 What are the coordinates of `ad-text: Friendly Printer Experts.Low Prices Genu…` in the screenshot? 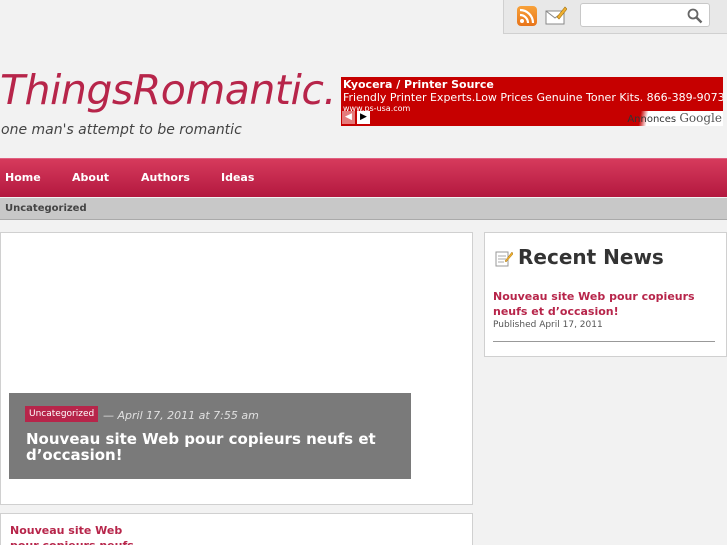 It's located at (533, 97).